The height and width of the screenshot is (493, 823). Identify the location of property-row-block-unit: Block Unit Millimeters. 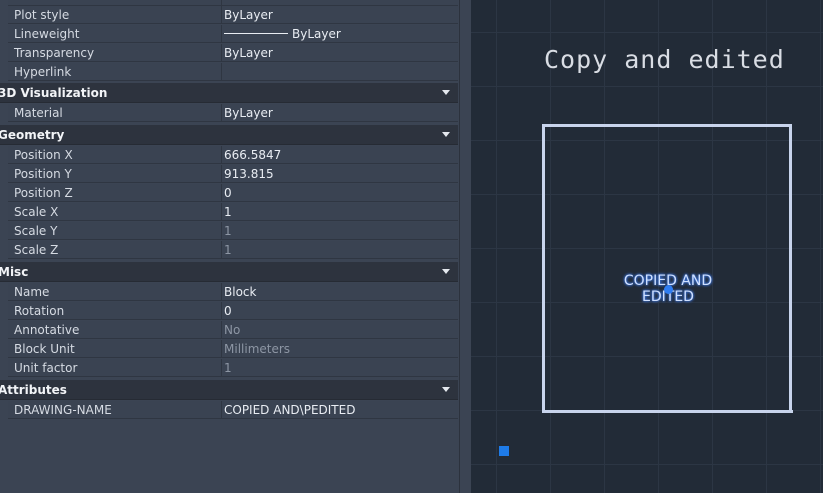
(233, 349).